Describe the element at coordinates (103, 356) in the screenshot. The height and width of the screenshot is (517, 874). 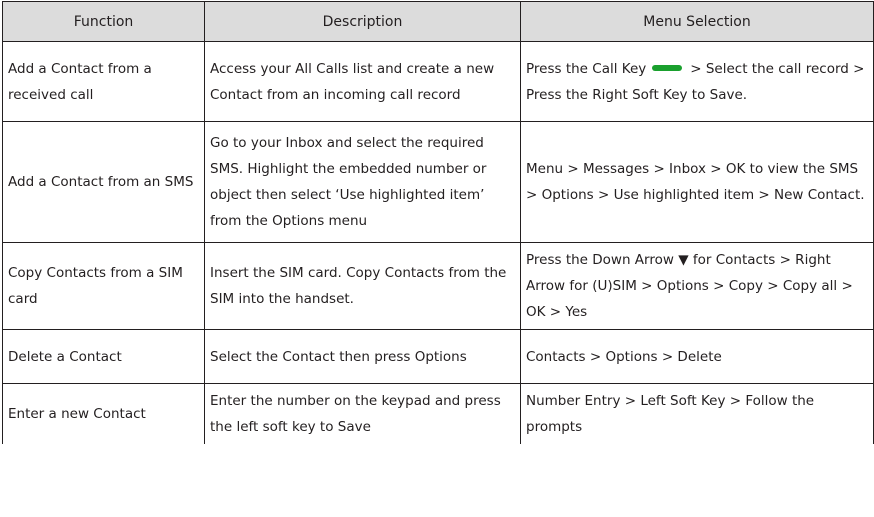
I see `function-cell: Delete a Contact` at that location.